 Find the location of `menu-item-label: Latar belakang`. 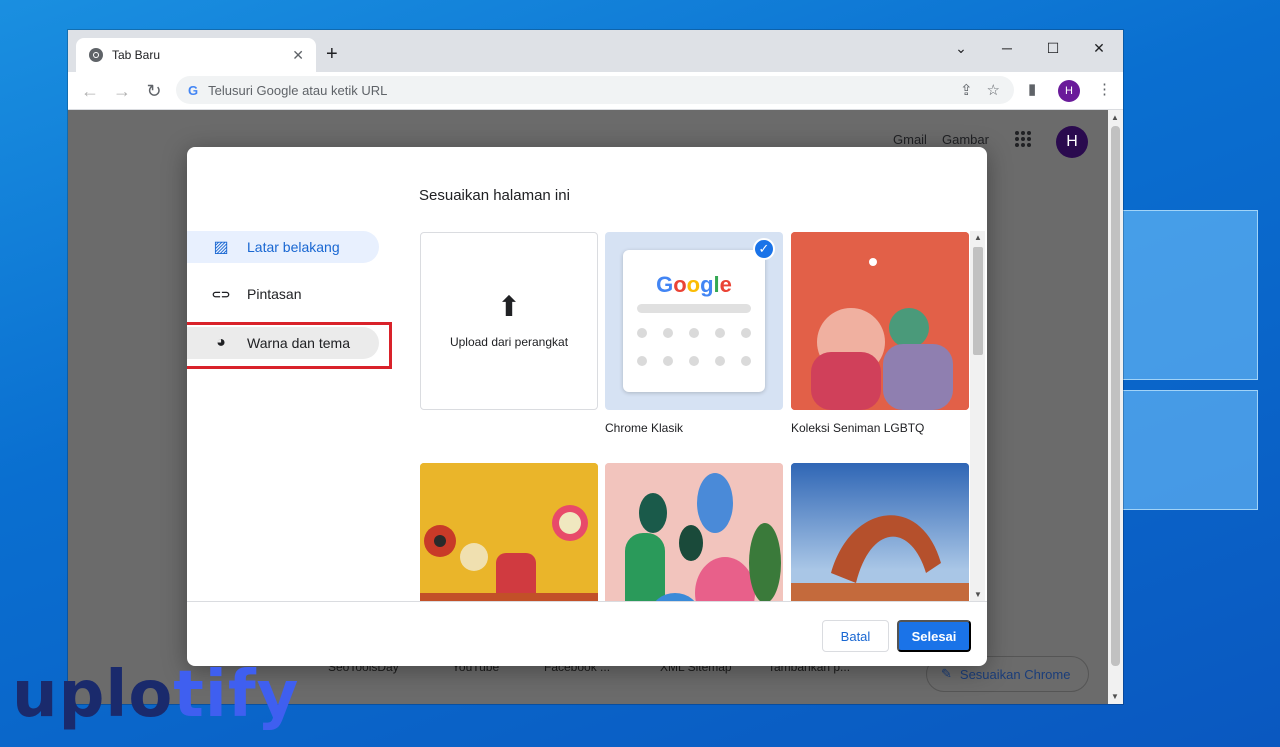

menu-item-label: Latar belakang is located at coordinates (293, 247).